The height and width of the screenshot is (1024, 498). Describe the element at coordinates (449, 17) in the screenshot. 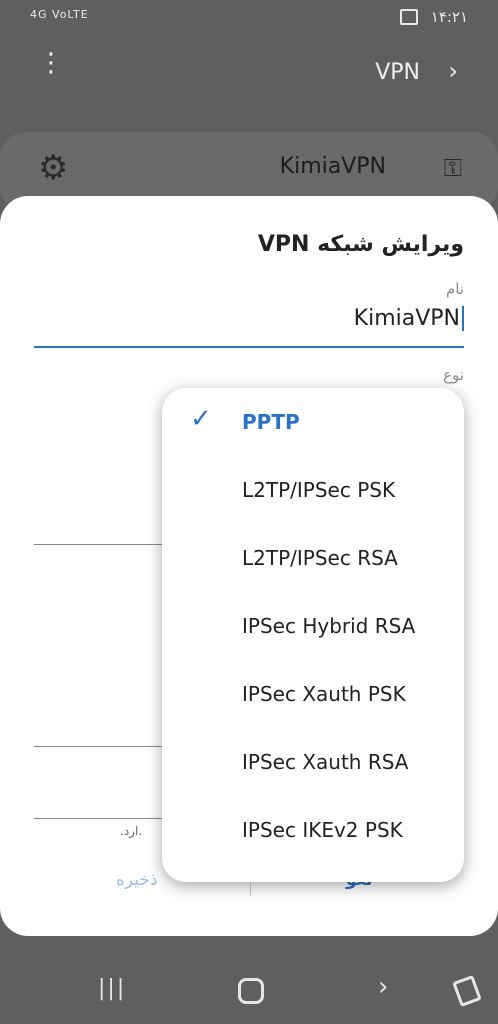

I see `clock: ۱۴:۲۱` at that location.